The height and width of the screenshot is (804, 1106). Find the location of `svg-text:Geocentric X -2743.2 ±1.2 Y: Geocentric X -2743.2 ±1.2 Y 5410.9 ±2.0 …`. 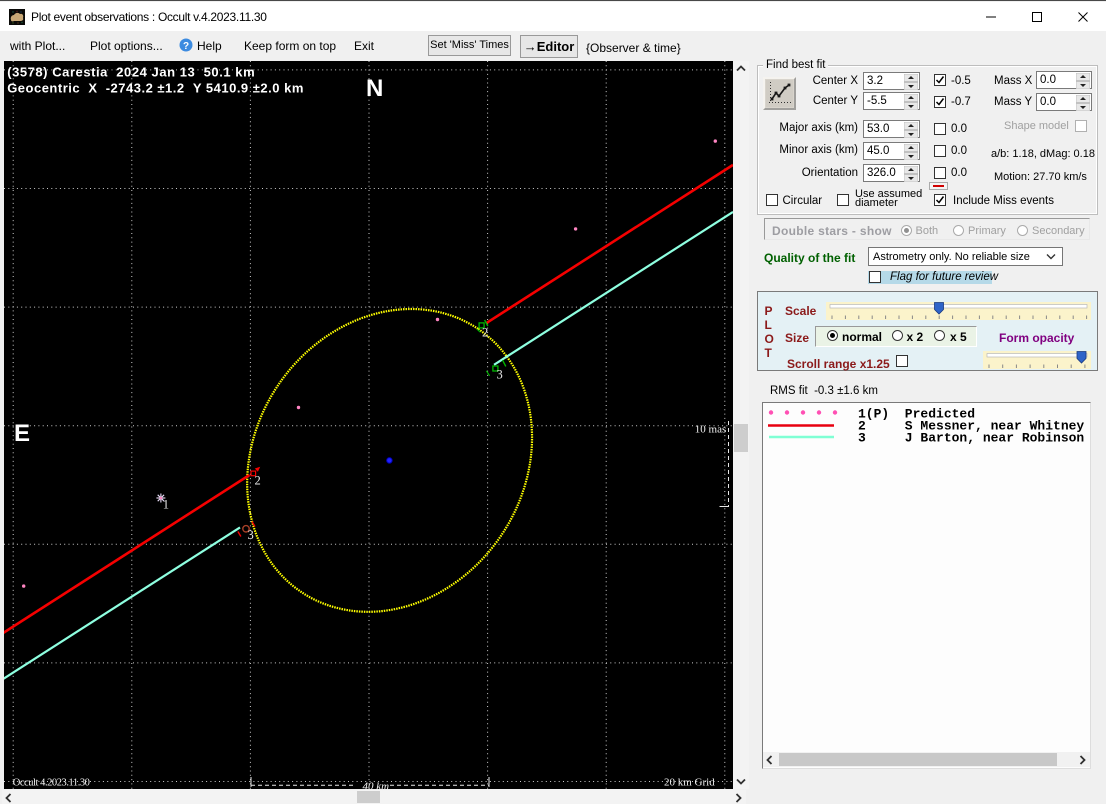

svg-text:Geocentric X -2743.2 ±1.2 Y: Geocentric X -2743.2 ±1.2 Y 5410.9 ±2.0 … is located at coordinates (155, 87).